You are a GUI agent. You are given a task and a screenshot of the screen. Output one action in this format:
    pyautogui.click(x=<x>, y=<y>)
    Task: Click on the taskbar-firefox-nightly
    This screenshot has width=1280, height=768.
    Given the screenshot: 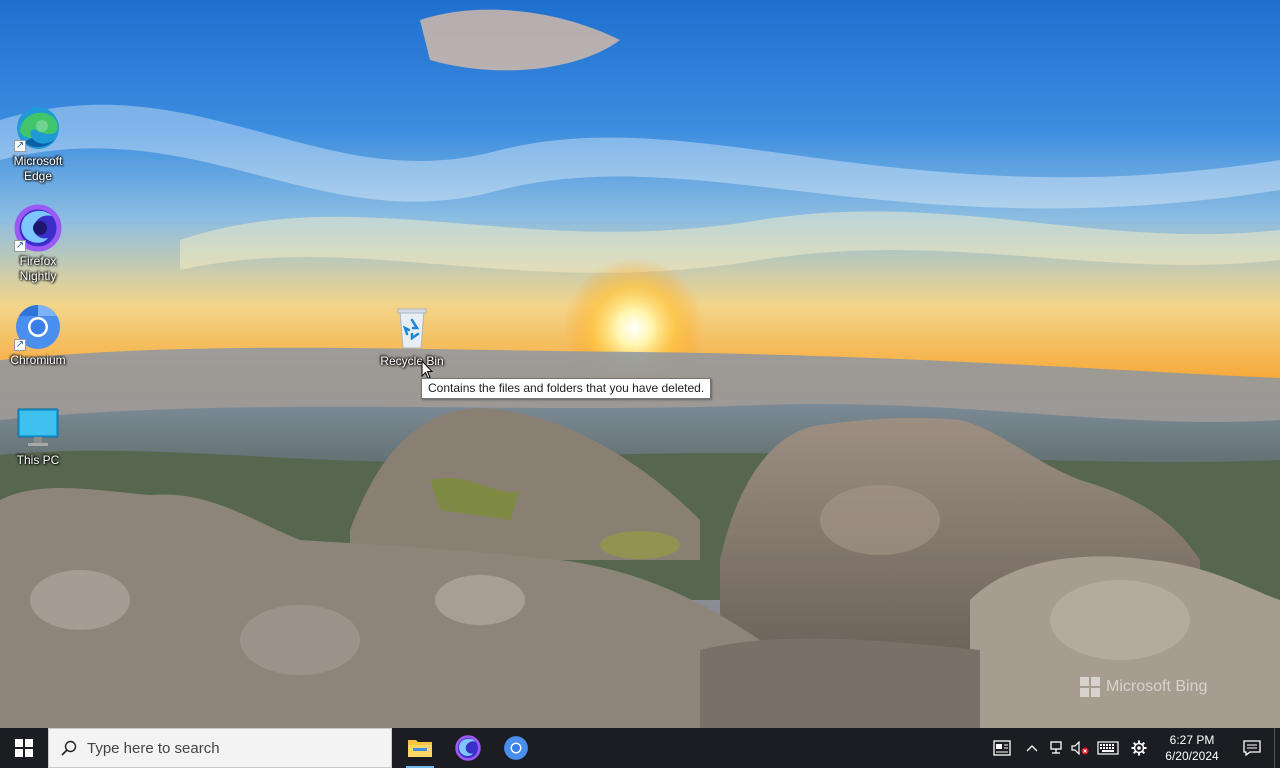 What is the action you would take?
    pyautogui.click(x=468, y=748)
    